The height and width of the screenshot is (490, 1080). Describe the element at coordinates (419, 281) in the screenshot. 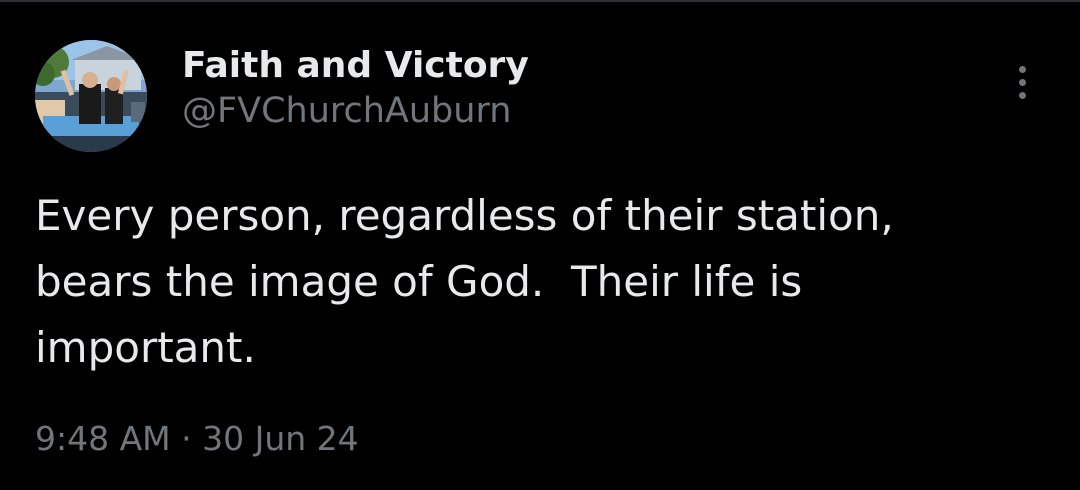

I see `tweet-text-line: bears the image of God. Their life is` at that location.